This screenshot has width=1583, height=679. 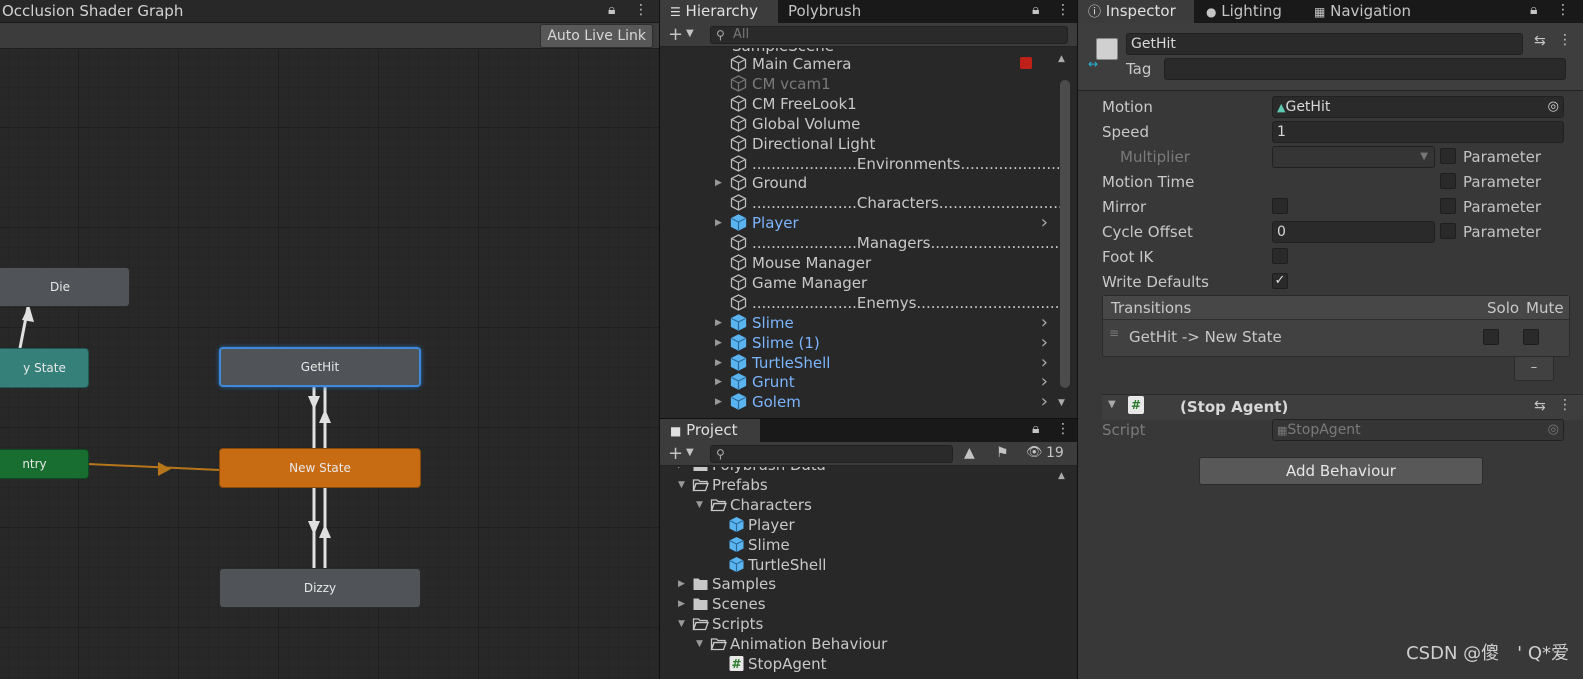 I want to click on remove-transition-button: –, so click(x=1534, y=369).